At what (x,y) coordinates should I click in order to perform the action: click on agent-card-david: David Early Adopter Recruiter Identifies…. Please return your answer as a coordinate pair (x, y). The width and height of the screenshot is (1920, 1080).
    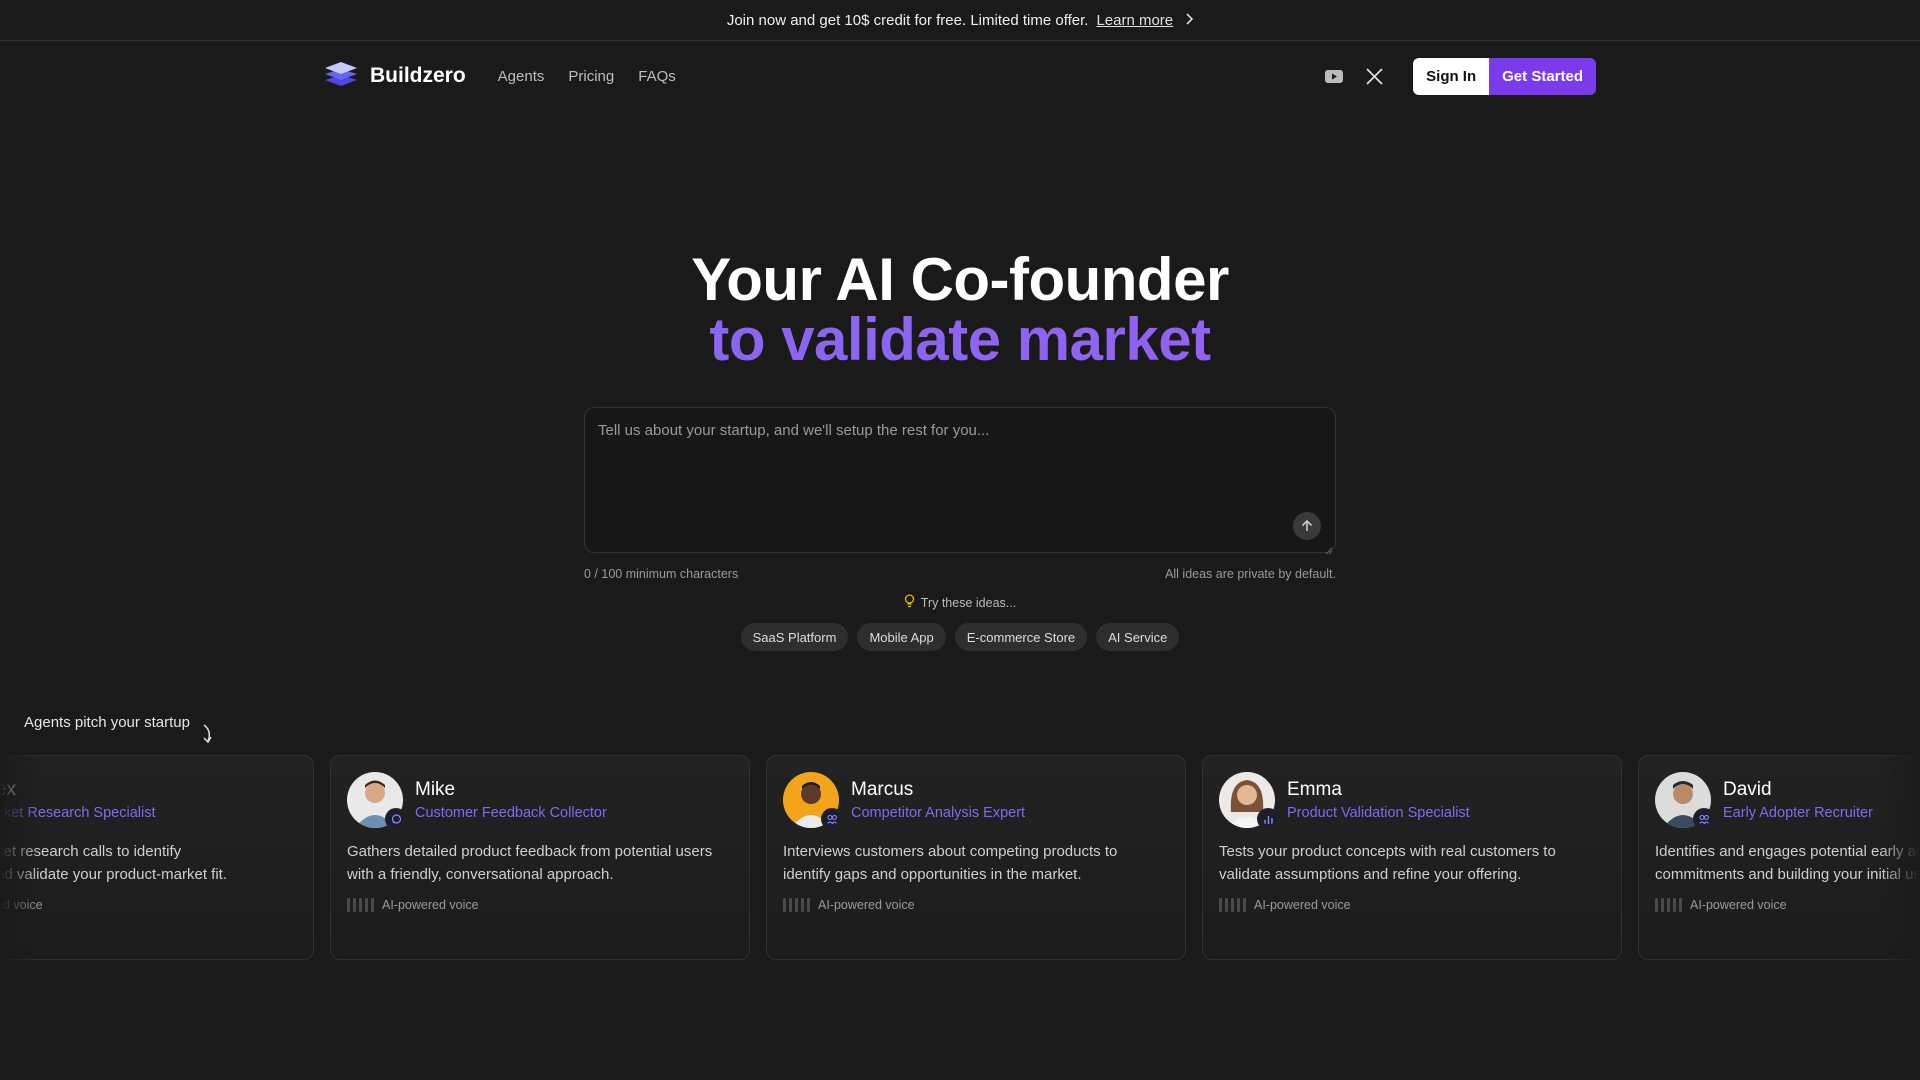
    Looking at the image, I should click on (1779, 857).